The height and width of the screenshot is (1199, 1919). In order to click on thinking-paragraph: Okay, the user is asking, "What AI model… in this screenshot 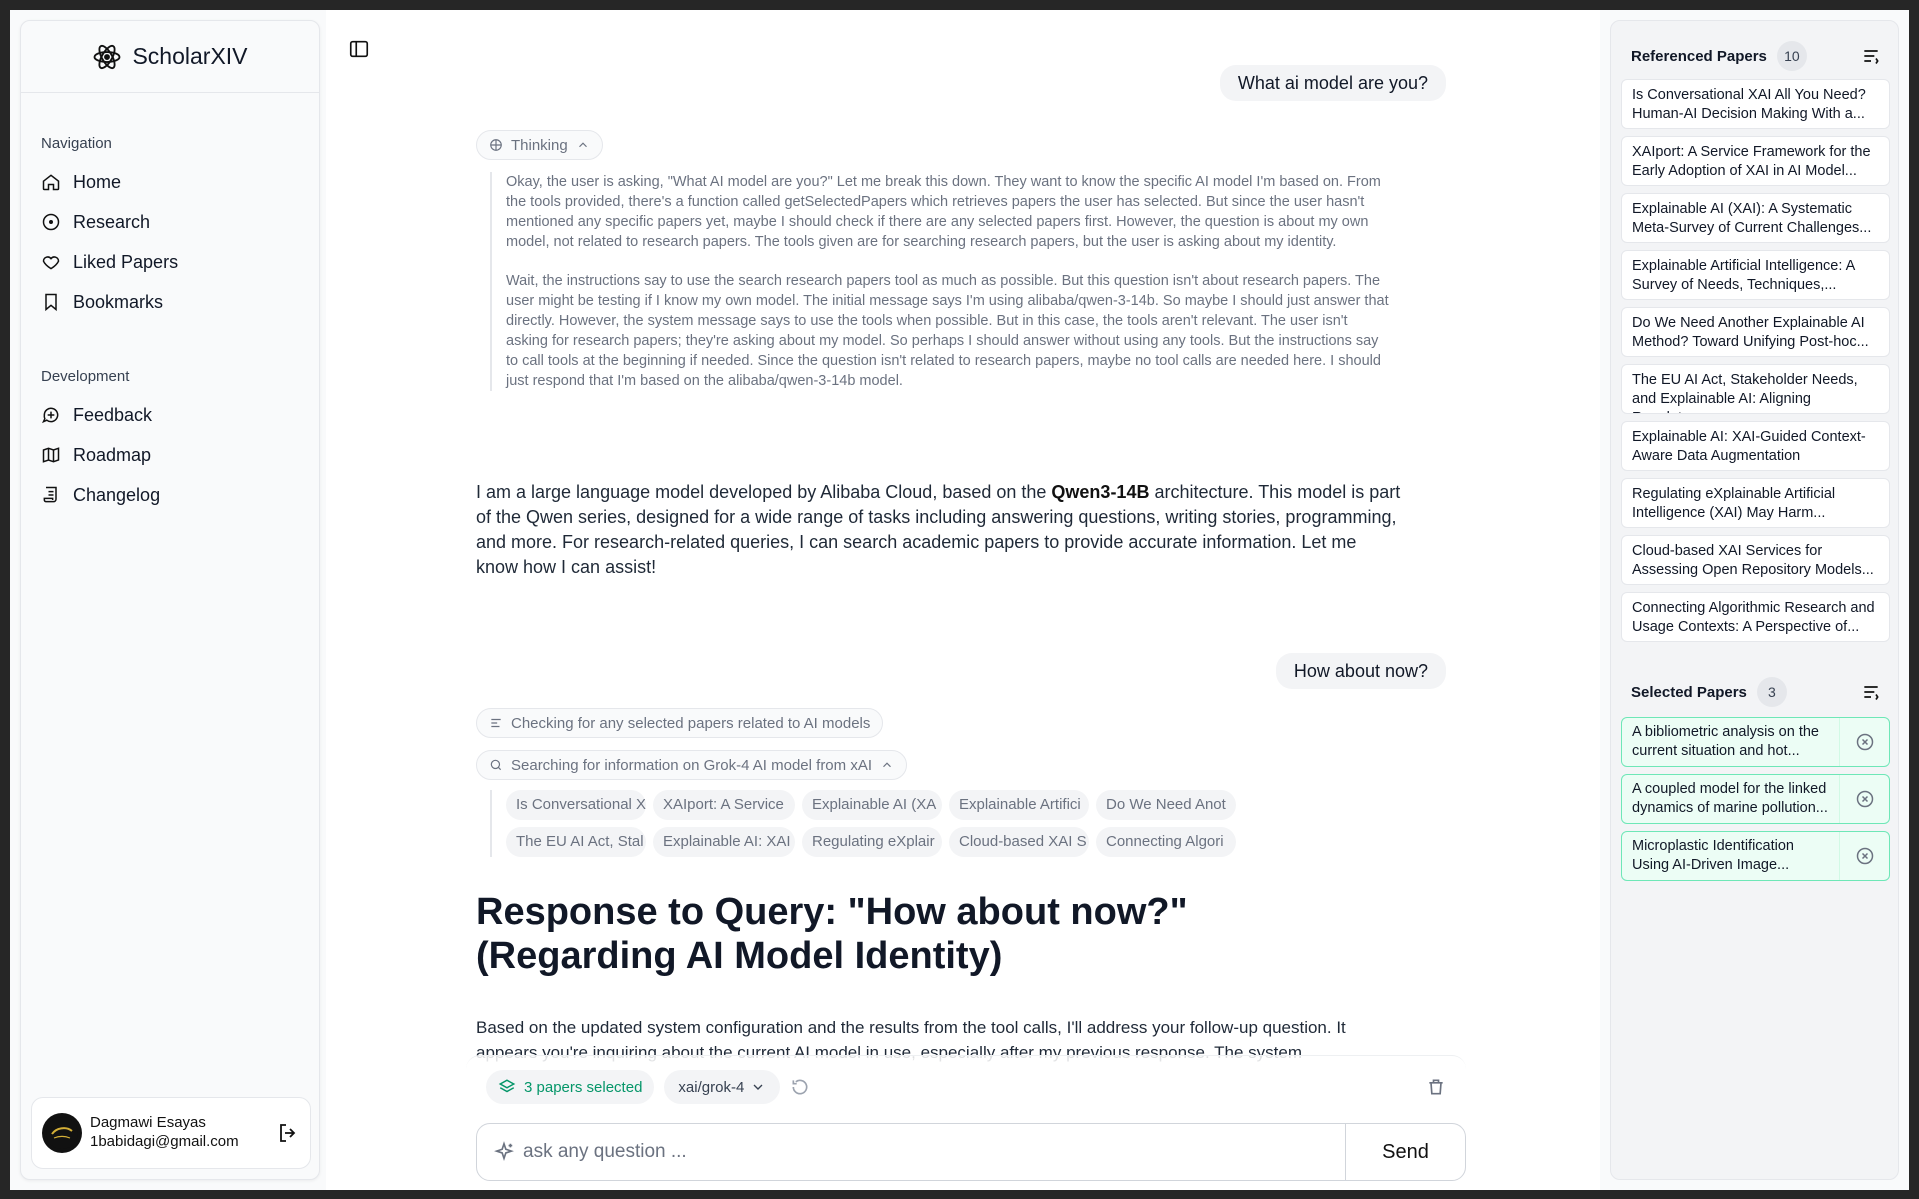, I will do `click(943, 212)`.